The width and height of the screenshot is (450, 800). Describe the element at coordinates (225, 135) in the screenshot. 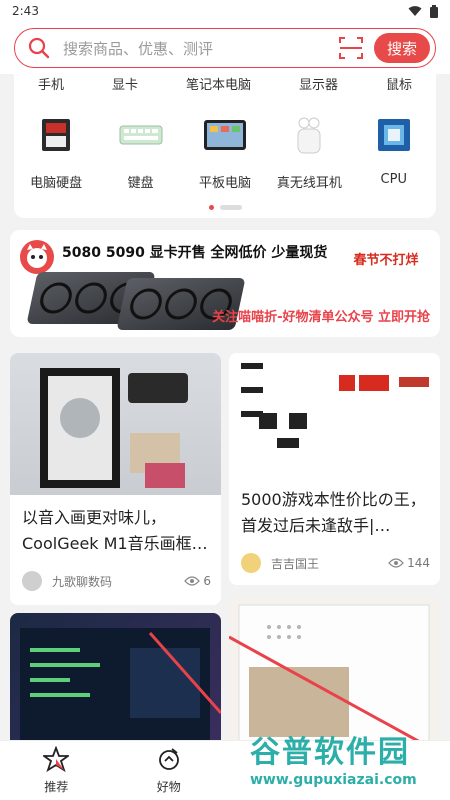

I see `tablet-icon` at that location.